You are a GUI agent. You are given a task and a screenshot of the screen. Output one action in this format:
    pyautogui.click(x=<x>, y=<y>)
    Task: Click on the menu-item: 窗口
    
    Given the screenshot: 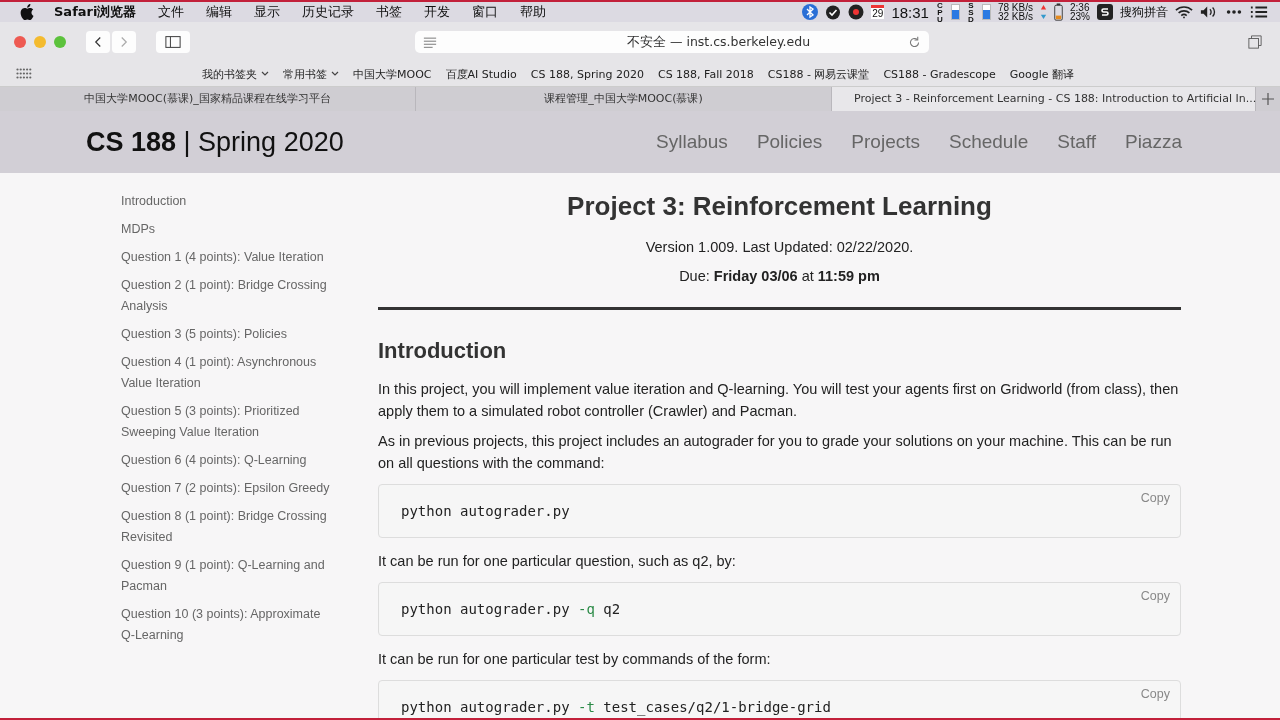 What is the action you would take?
    pyautogui.click(x=485, y=12)
    